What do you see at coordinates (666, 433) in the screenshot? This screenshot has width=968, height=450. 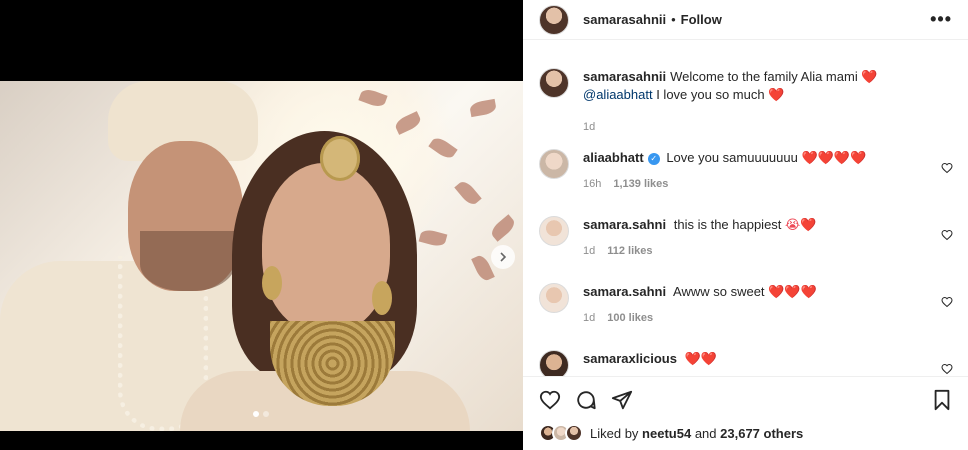 I see `liker-username: neetu54` at bounding box center [666, 433].